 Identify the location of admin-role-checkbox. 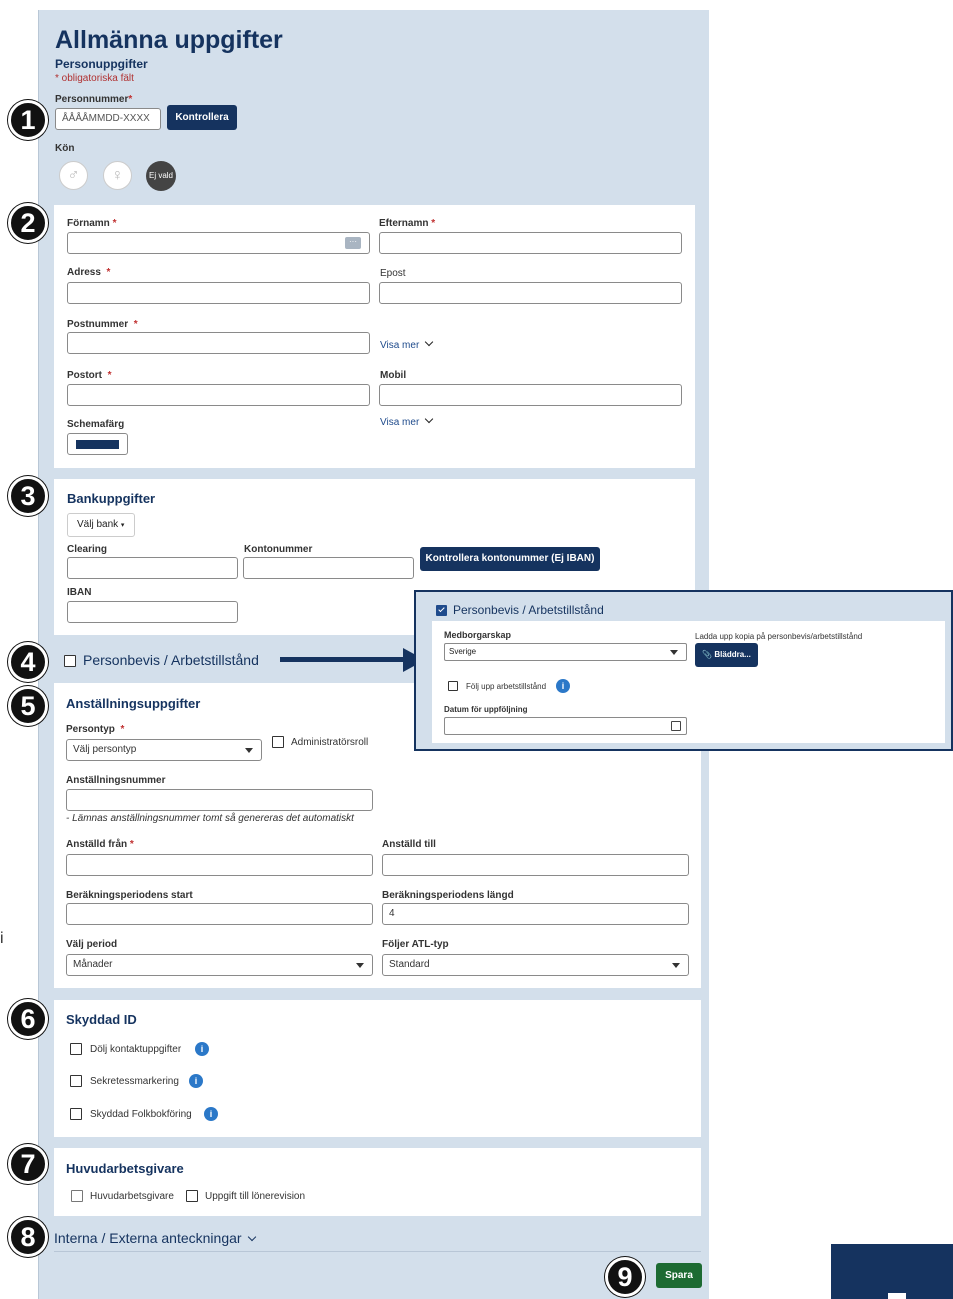
(278, 742).